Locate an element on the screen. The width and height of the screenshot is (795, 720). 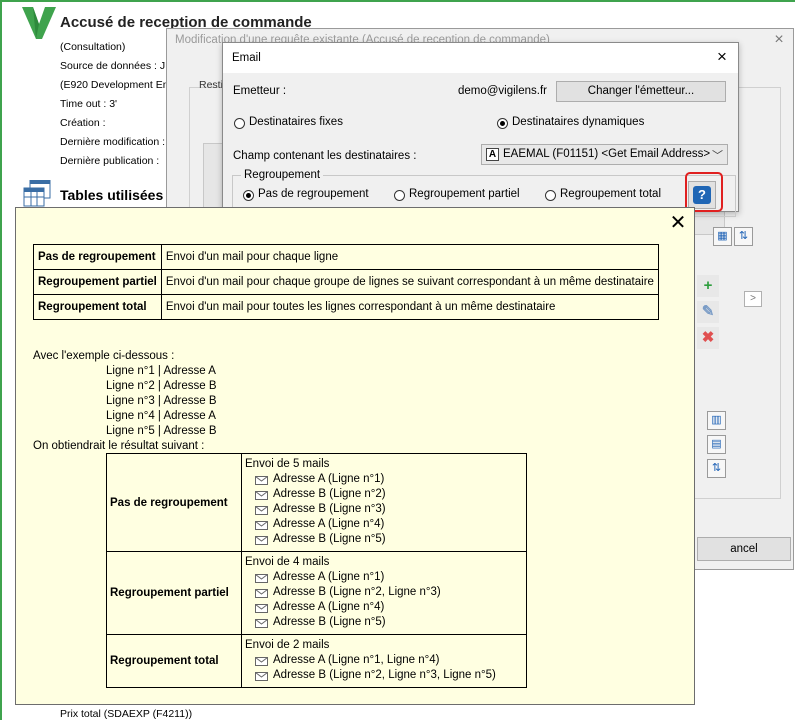
info-line: Time out : 3' is located at coordinates (89, 104).